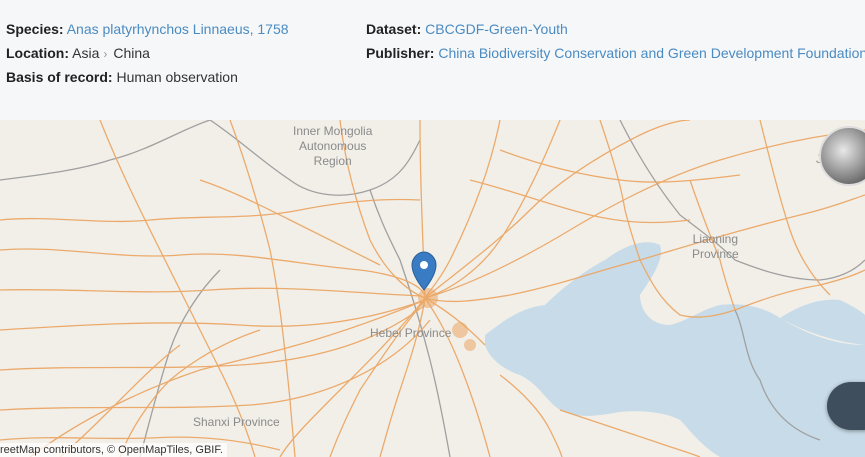 The width and height of the screenshot is (865, 457). What do you see at coordinates (333, 146) in the screenshot?
I see `map-label-inner-mongolia: Inner Mongolia Autonomous Region` at bounding box center [333, 146].